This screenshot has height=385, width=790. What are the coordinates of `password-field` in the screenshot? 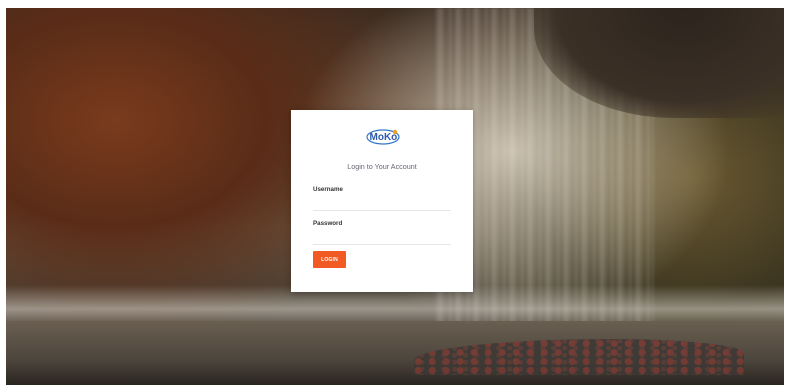 It's located at (382, 237).